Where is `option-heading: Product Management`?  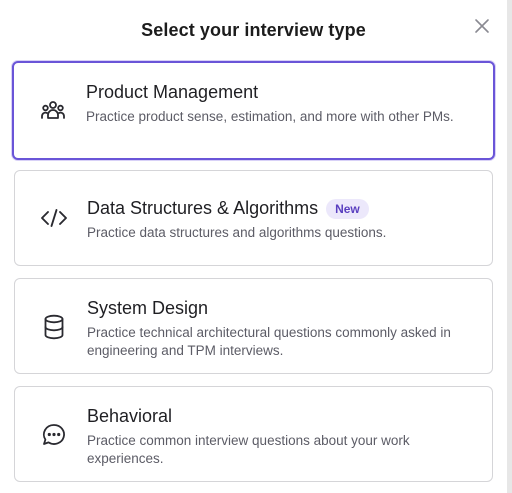
option-heading: Product Management is located at coordinates (172, 92).